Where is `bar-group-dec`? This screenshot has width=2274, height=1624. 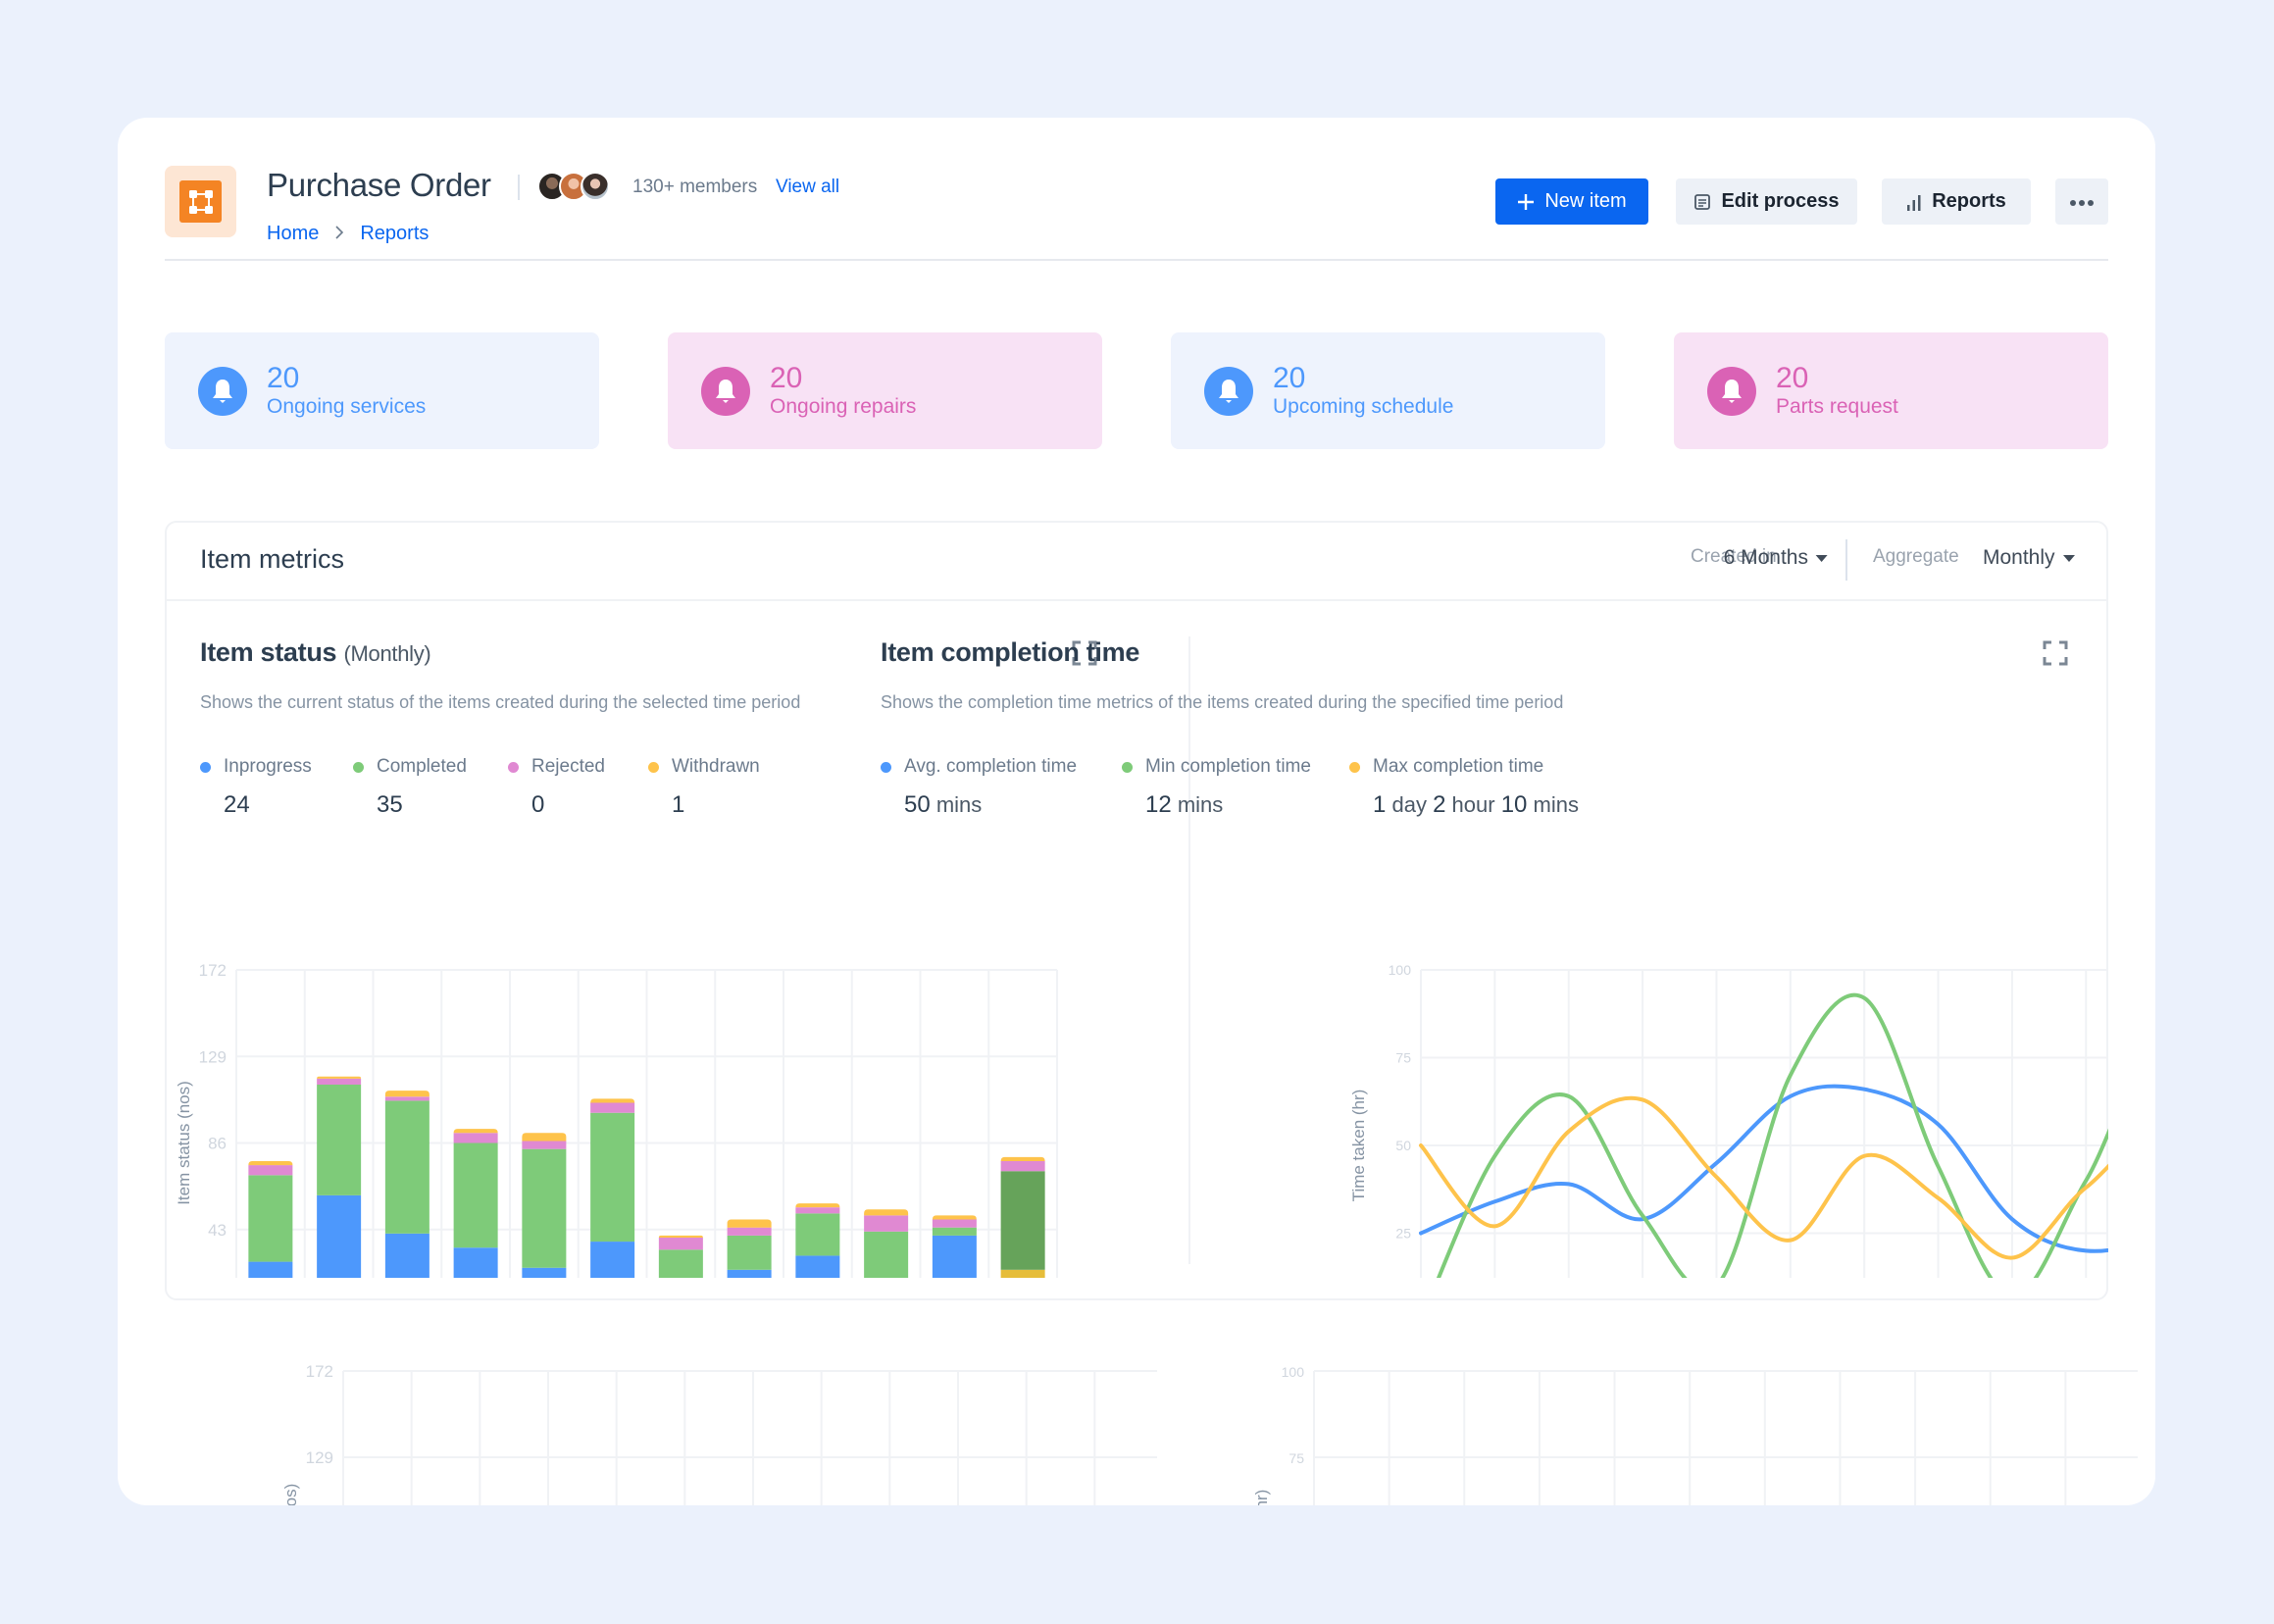 bar-group-dec is located at coordinates (1022, 1217).